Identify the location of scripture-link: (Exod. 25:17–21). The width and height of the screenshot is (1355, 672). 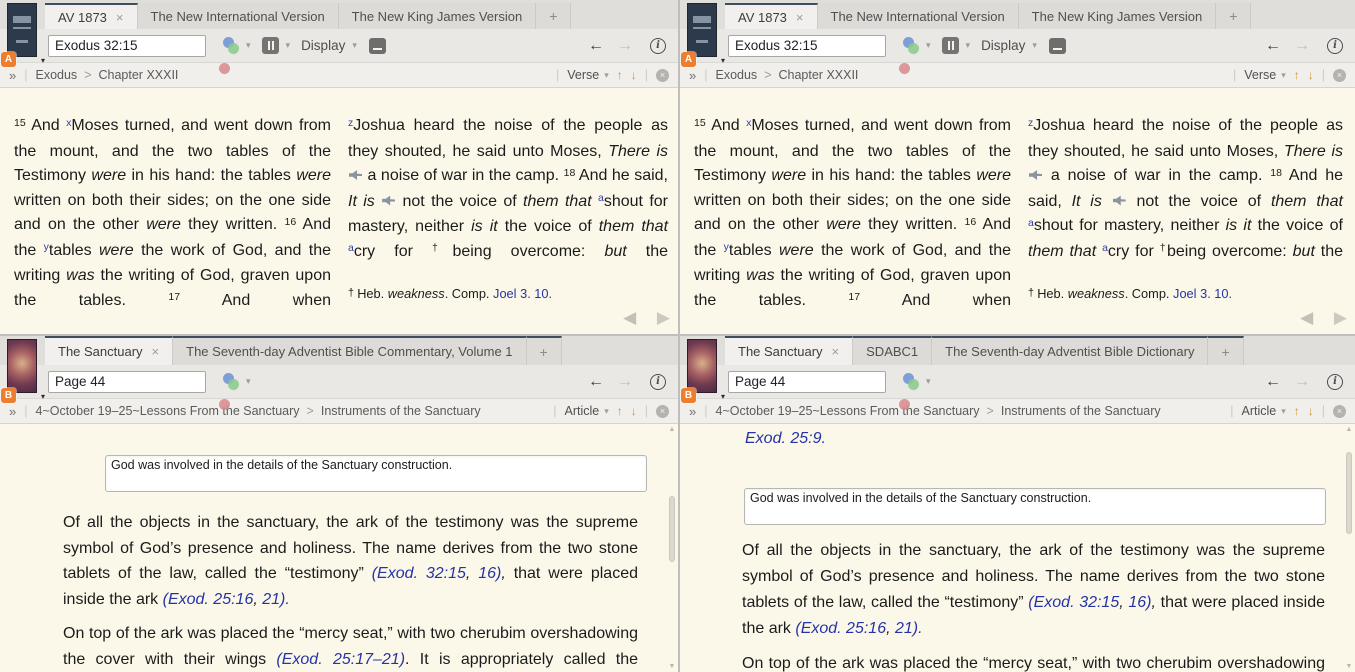
(340, 659).